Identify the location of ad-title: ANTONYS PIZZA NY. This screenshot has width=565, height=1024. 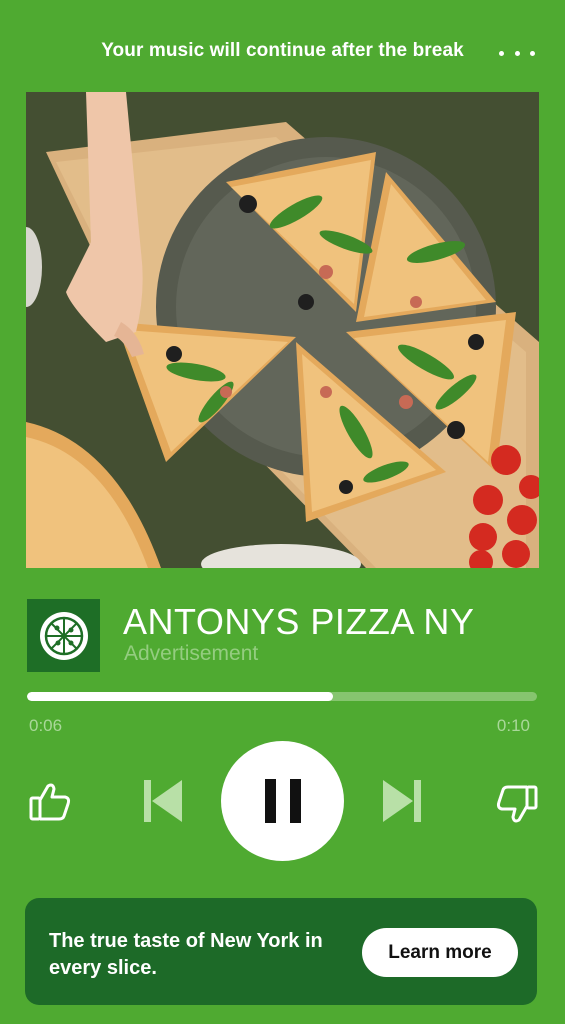
(299, 621).